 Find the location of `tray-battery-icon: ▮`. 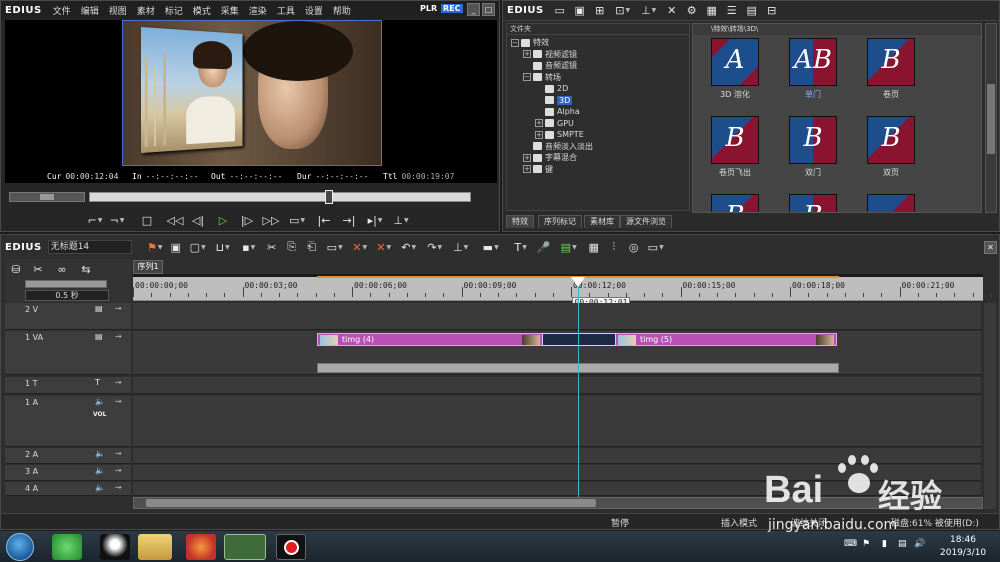

tray-battery-icon: ▮ is located at coordinates (884, 544).